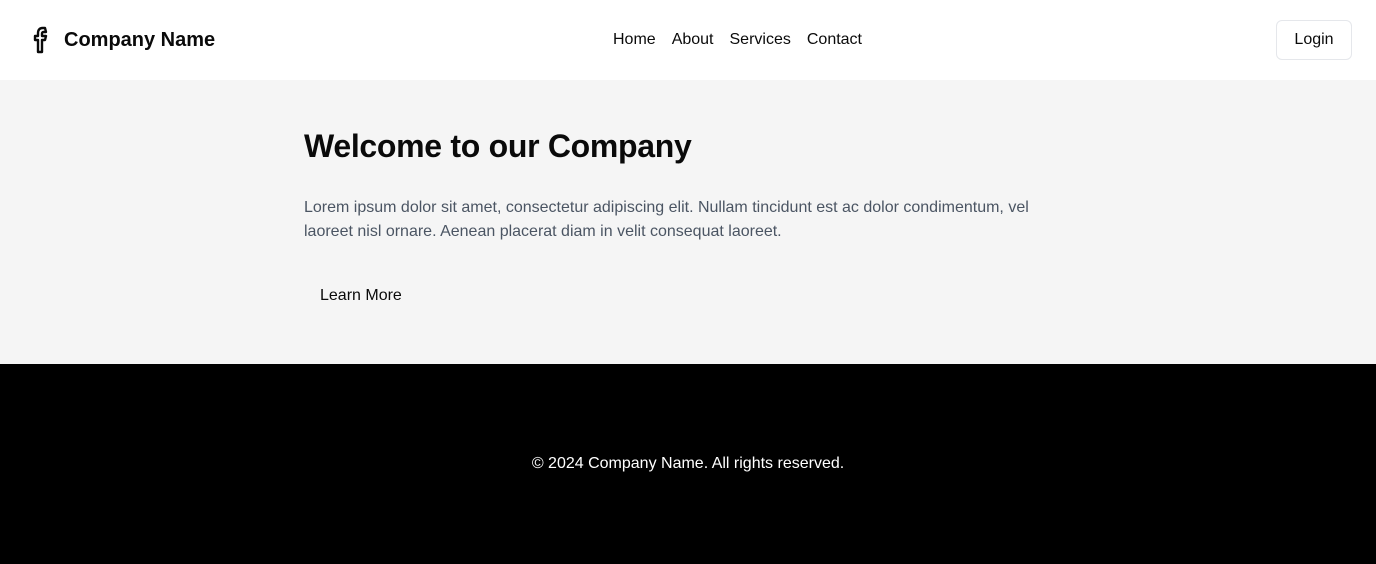 The image size is (1376, 564). What do you see at coordinates (1314, 40) in the screenshot?
I see `login-button: Login` at bounding box center [1314, 40].